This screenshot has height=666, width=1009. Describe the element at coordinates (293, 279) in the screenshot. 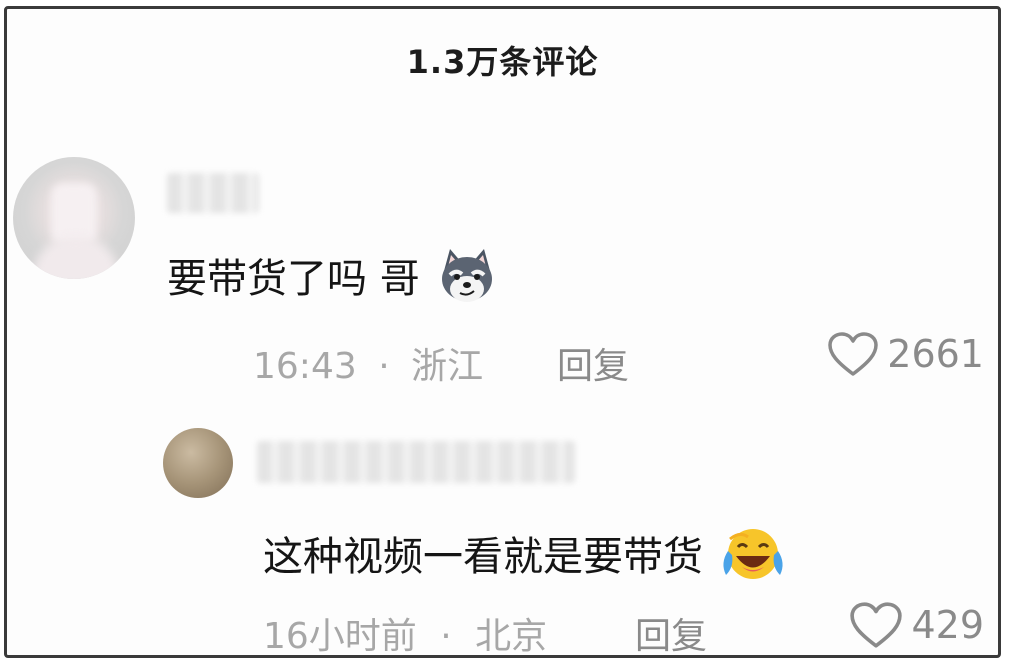

I see `comment-body: 要带货了吗 哥` at that location.